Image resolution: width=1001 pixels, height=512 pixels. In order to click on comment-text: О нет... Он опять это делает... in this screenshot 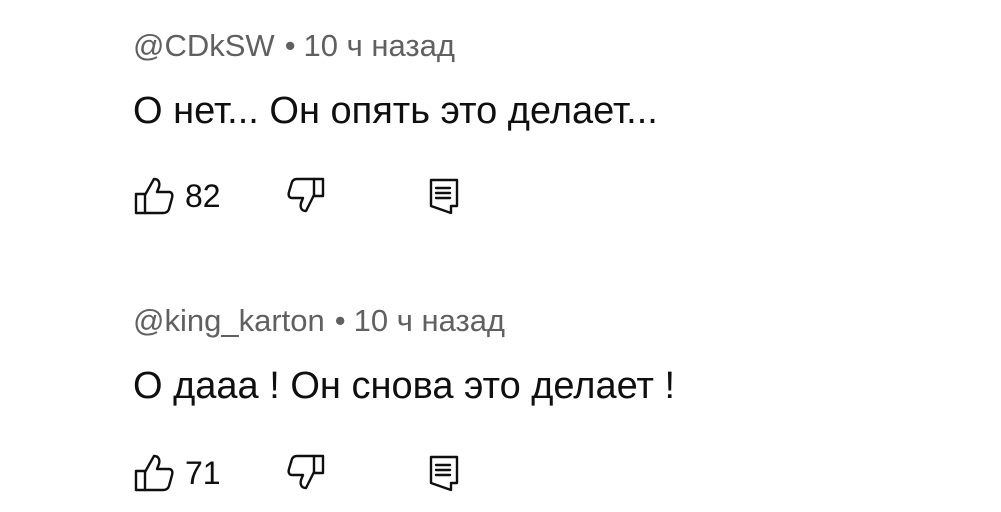, I will do `click(395, 111)`.